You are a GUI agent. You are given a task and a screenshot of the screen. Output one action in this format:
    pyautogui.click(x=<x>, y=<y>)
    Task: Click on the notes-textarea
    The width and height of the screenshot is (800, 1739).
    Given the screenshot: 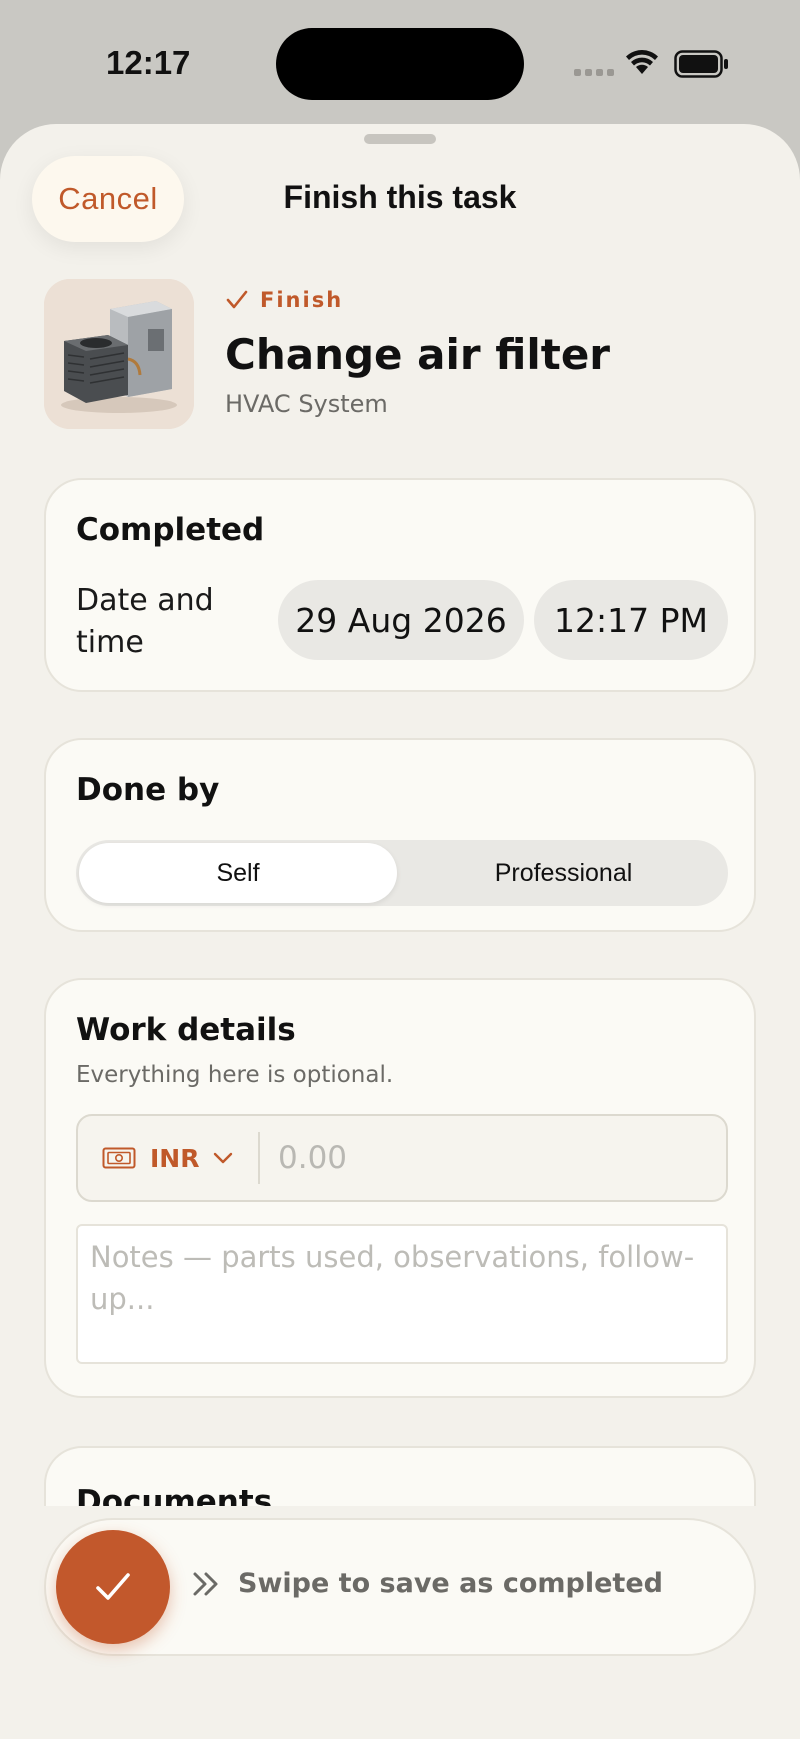 What is the action you would take?
    pyautogui.click(x=402, y=1294)
    